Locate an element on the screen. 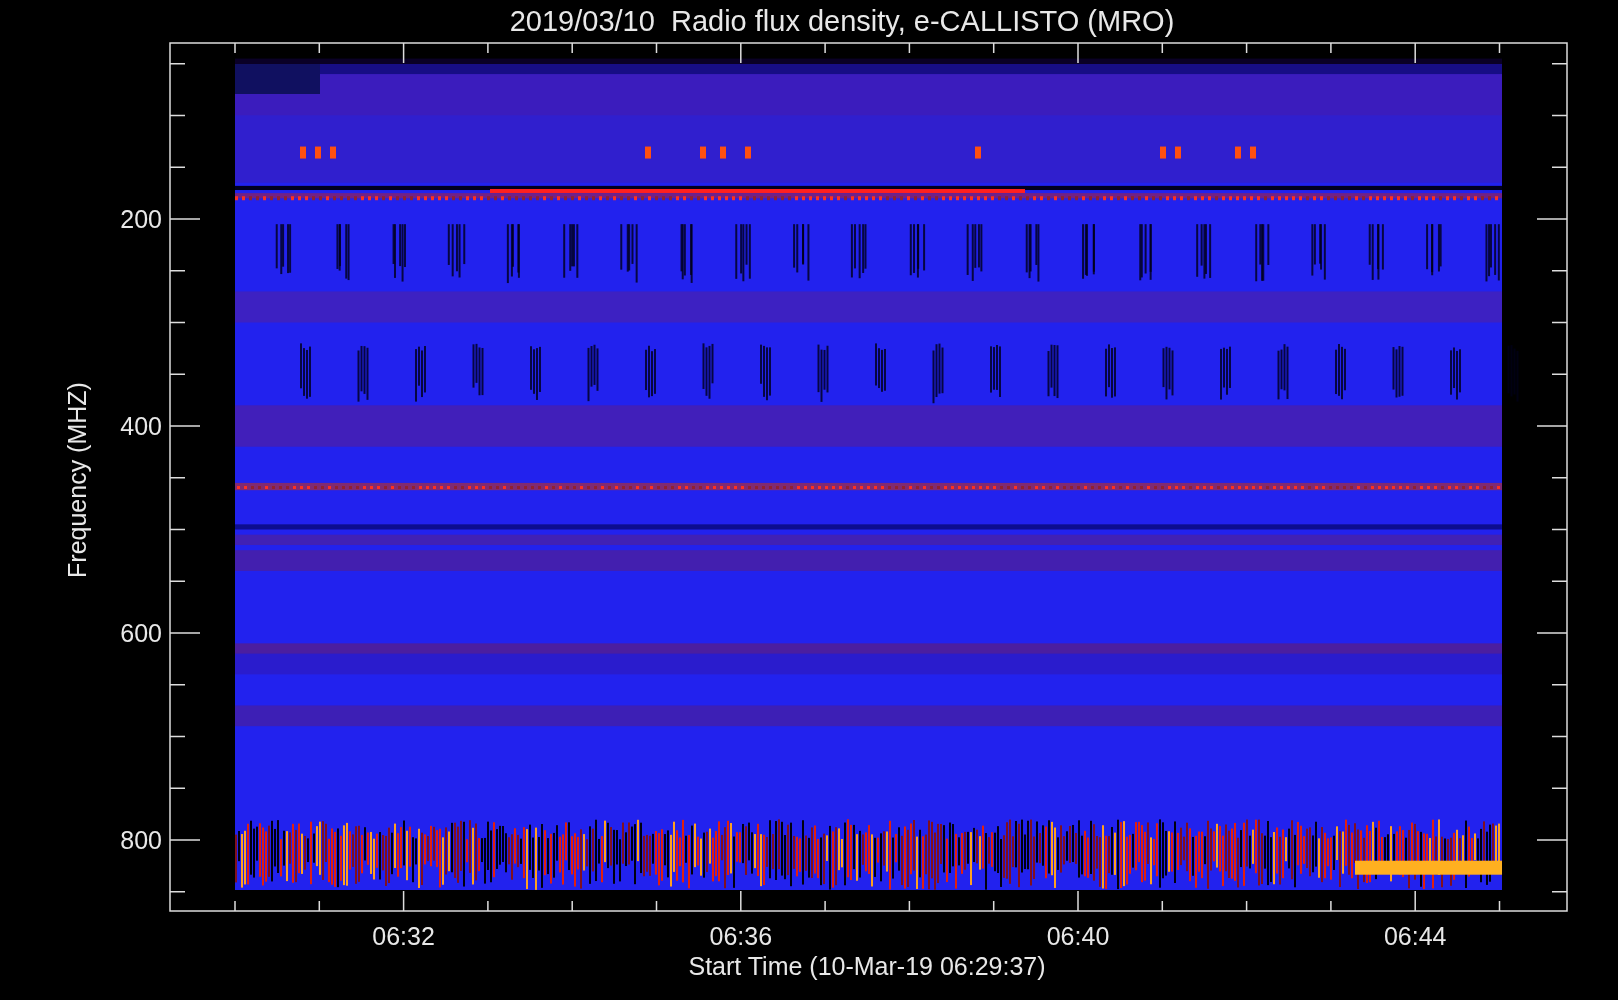 This screenshot has height=1000, width=1618. y-tick-label: 600 is located at coordinates (141, 633).